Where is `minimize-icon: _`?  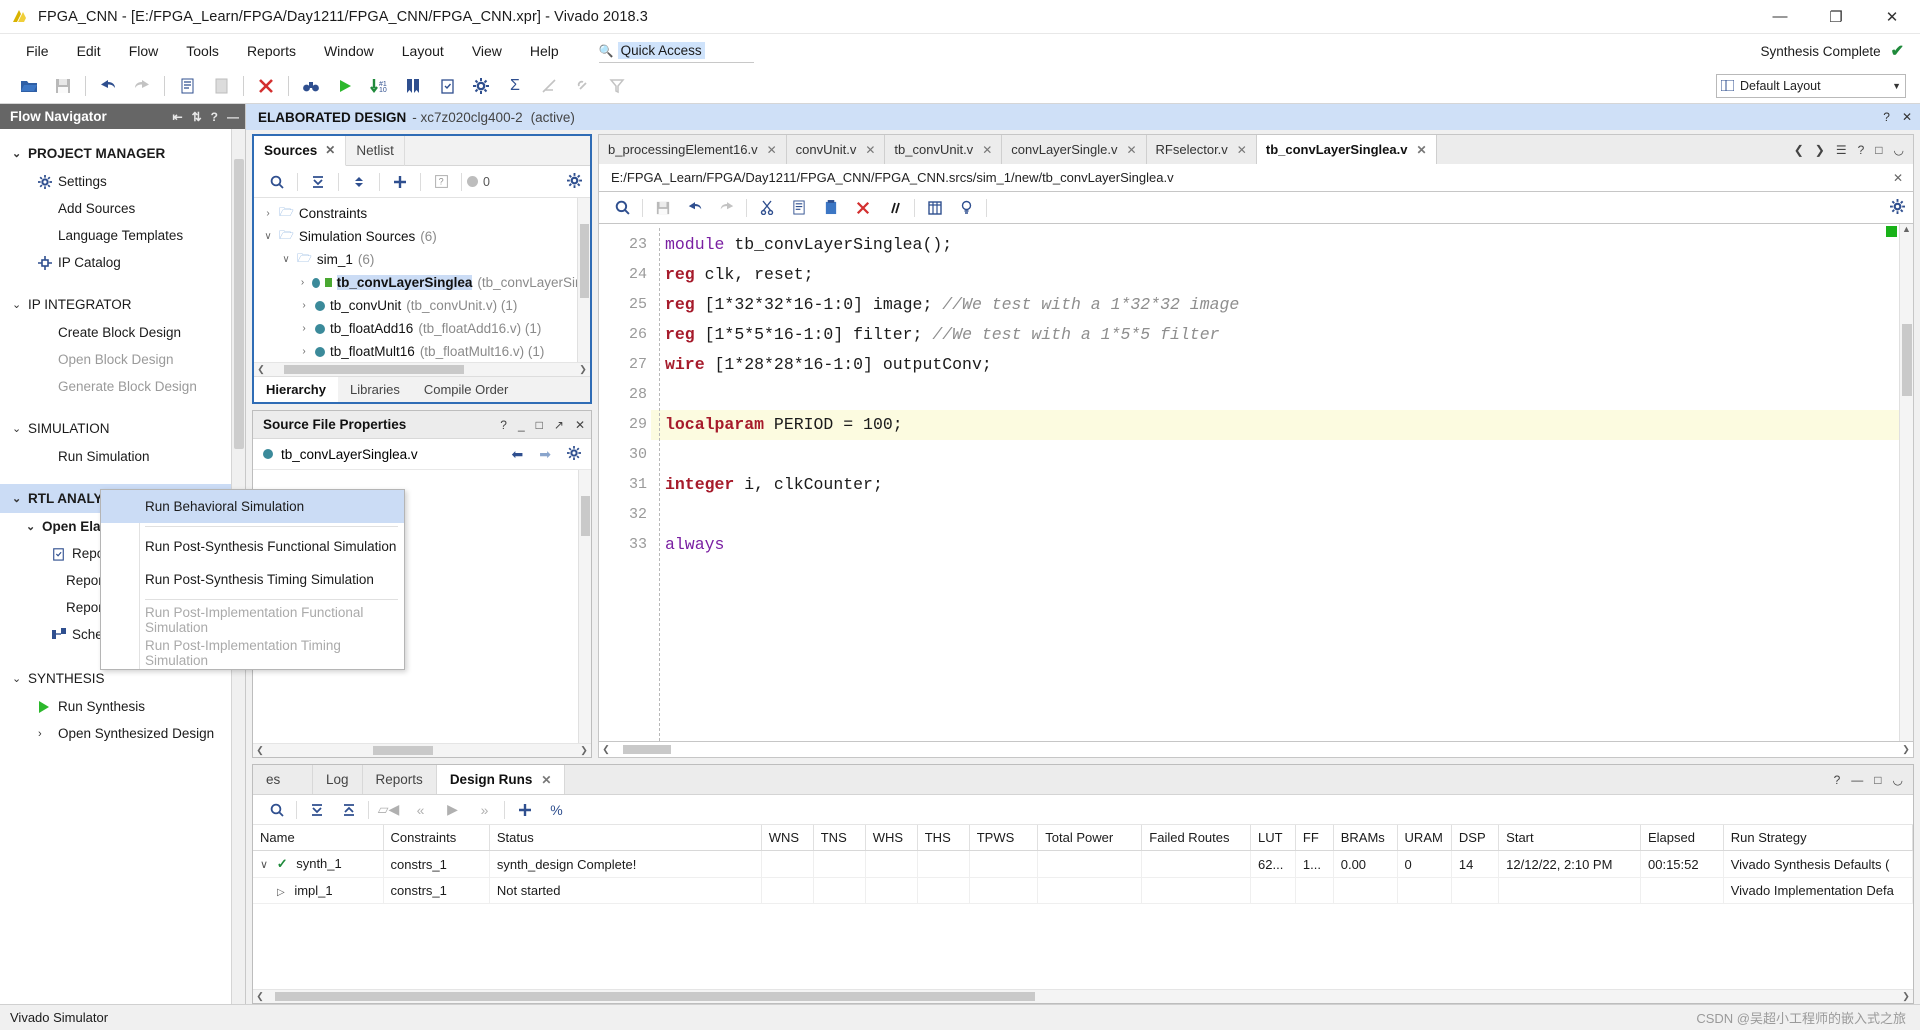 minimize-icon: _ is located at coordinates (521, 425).